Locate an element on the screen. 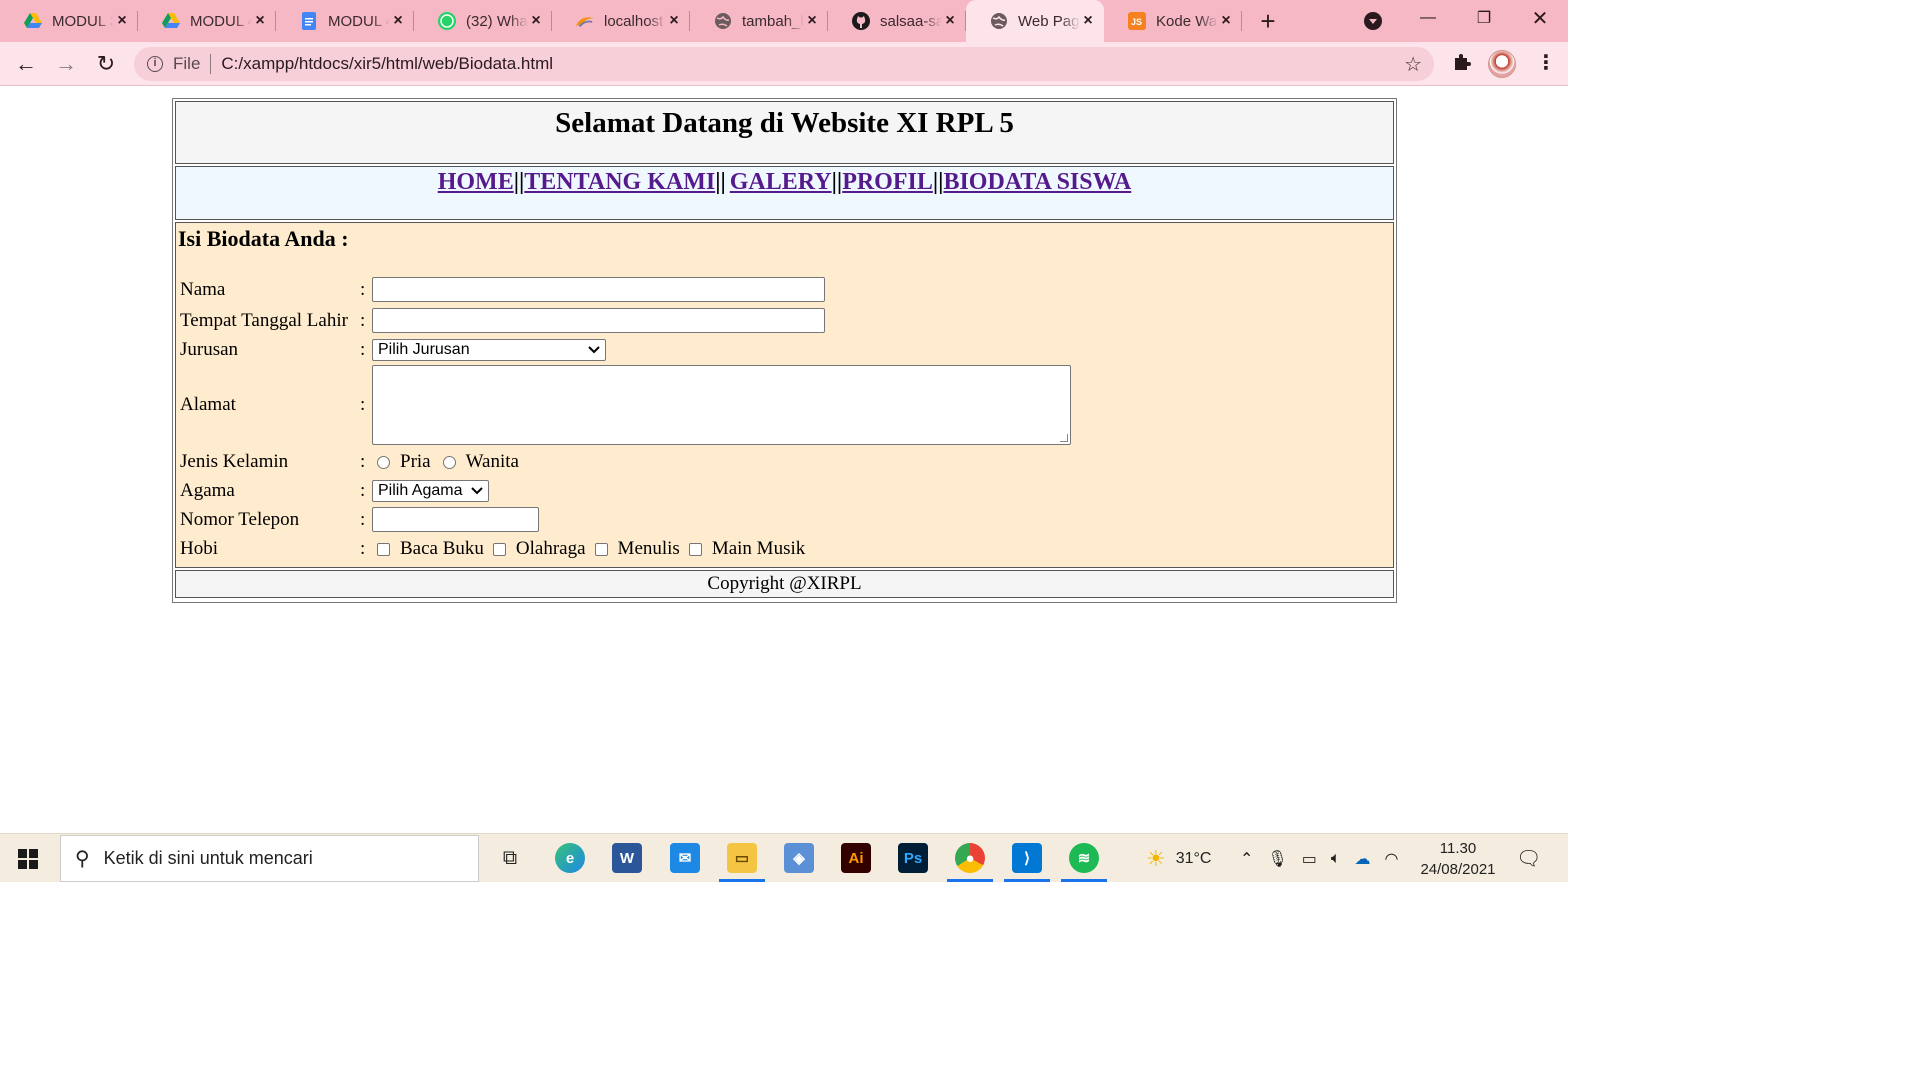 The height and width of the screenshot is (1080, 1920). weather-widget: ☀ 31°C is located at coordinates (1178, 858).